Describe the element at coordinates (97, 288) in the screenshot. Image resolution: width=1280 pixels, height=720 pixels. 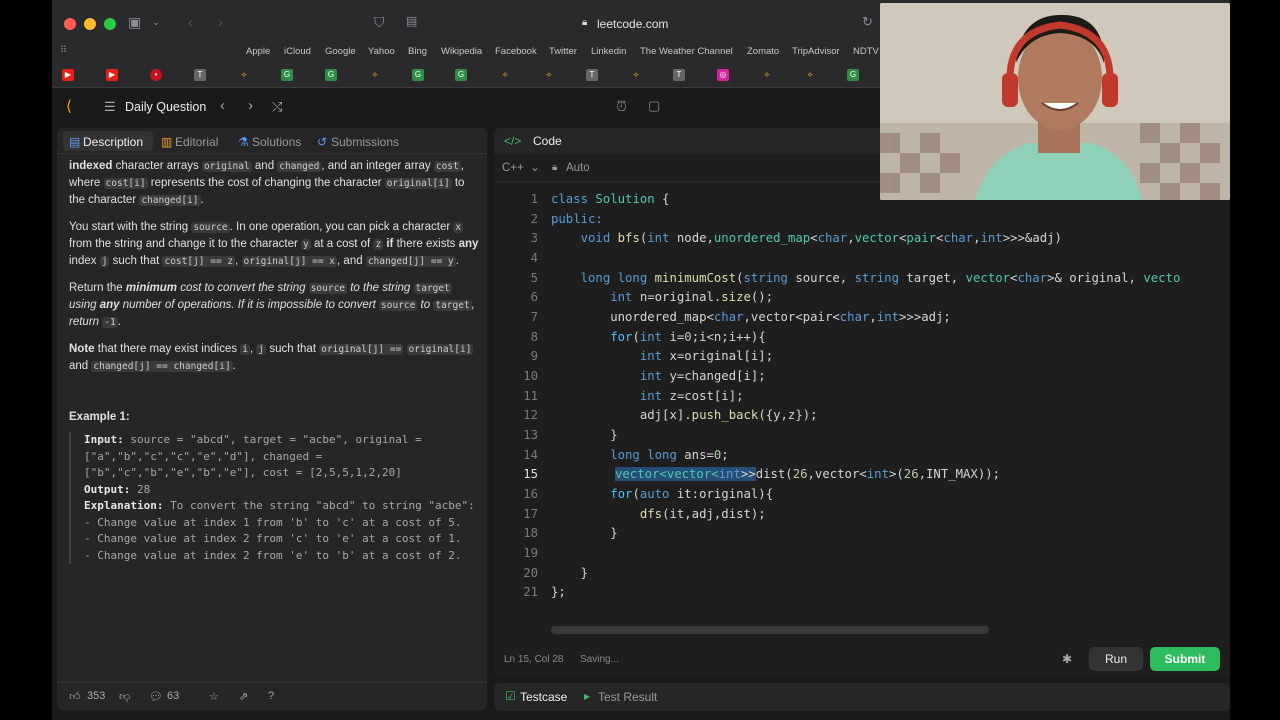
I see `text: Return the` at that location.